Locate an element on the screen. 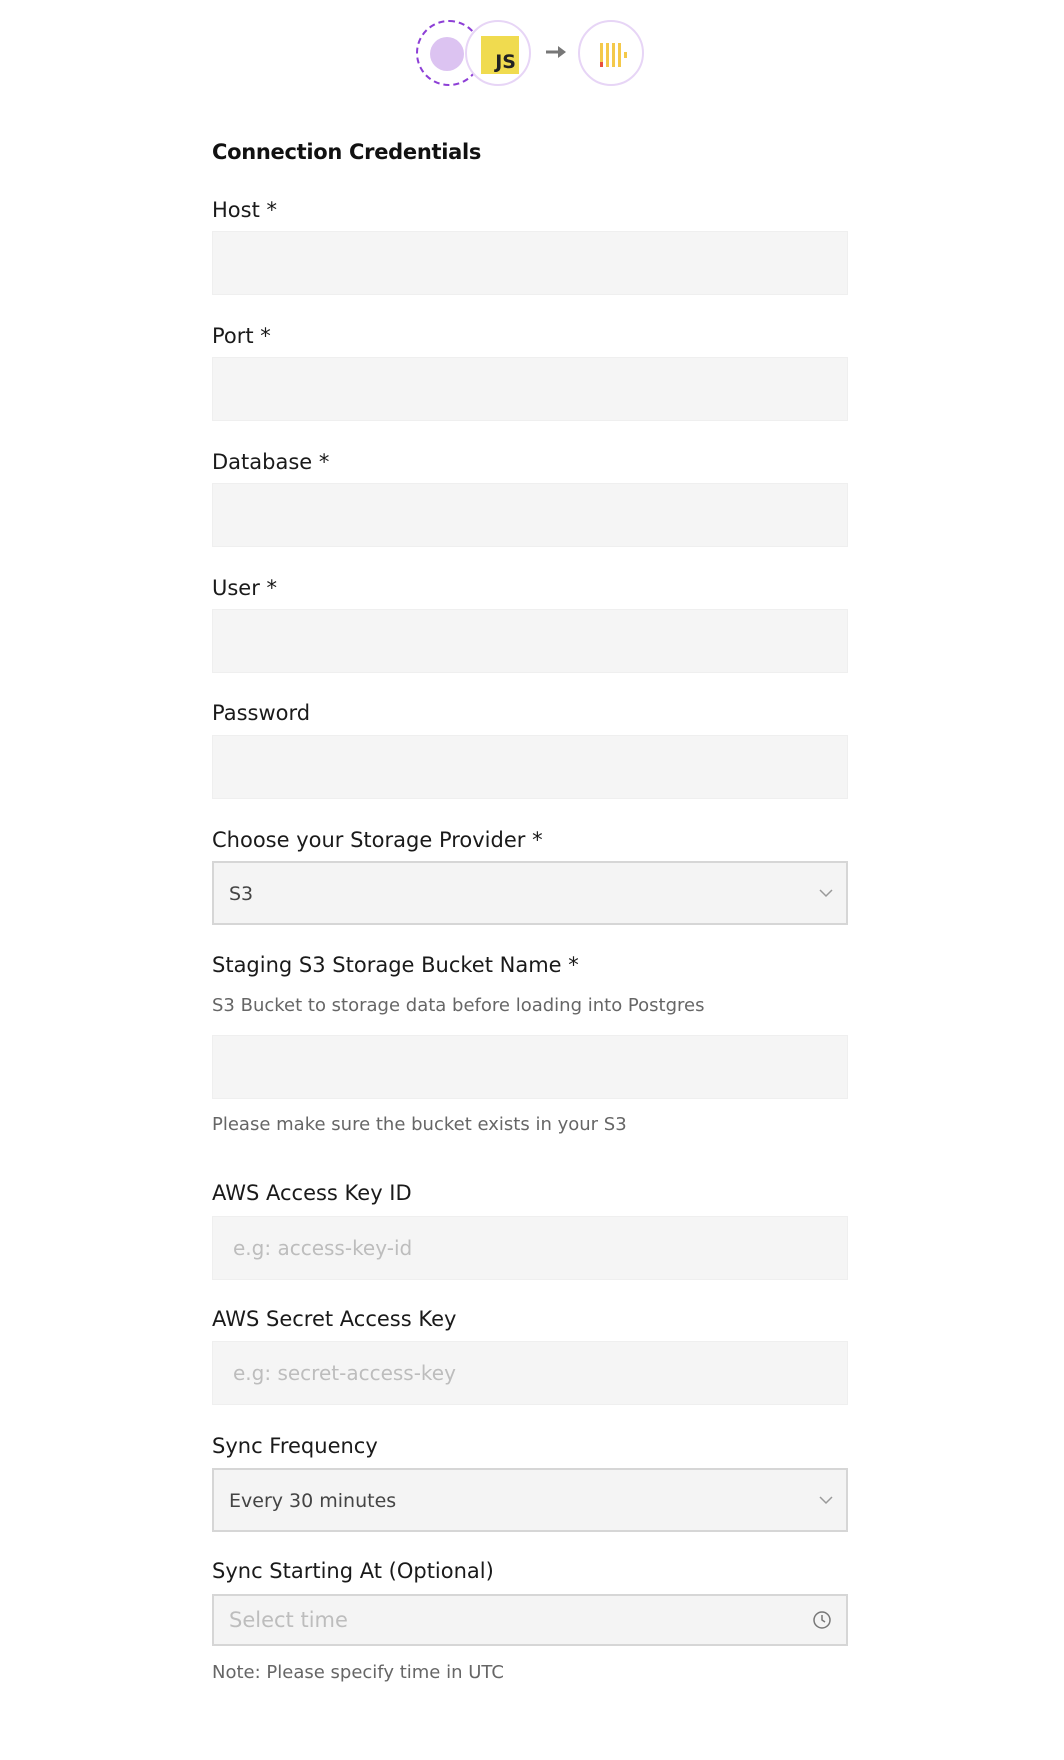 This screenshot has height=1760, width=1064. sync-start-label: Sync Starting At (Optional) is located at coordinates (353, 1571).